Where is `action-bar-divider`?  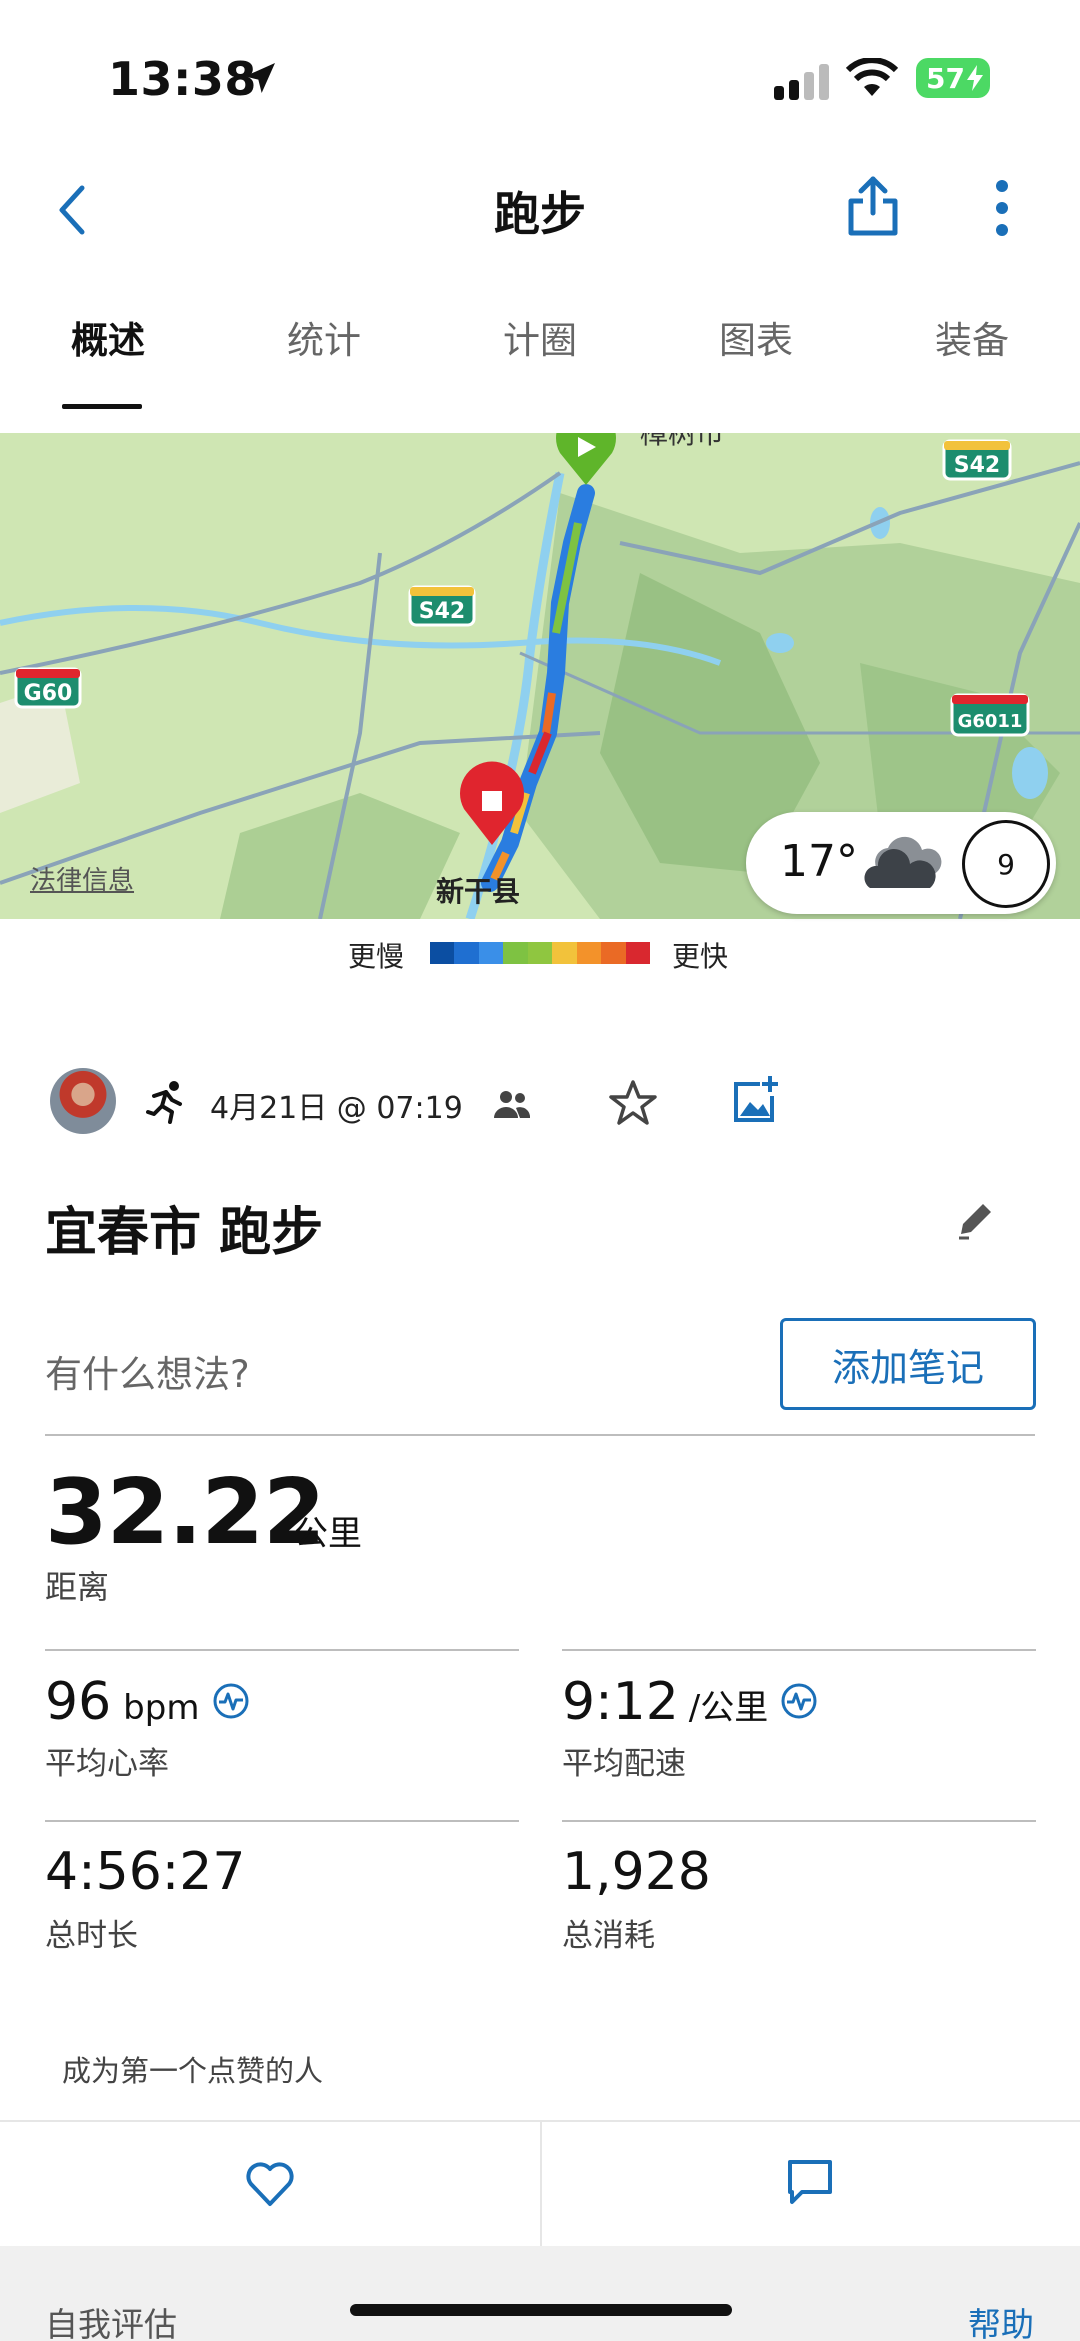 action-bar-divider is located at coordinates (541, 2184).